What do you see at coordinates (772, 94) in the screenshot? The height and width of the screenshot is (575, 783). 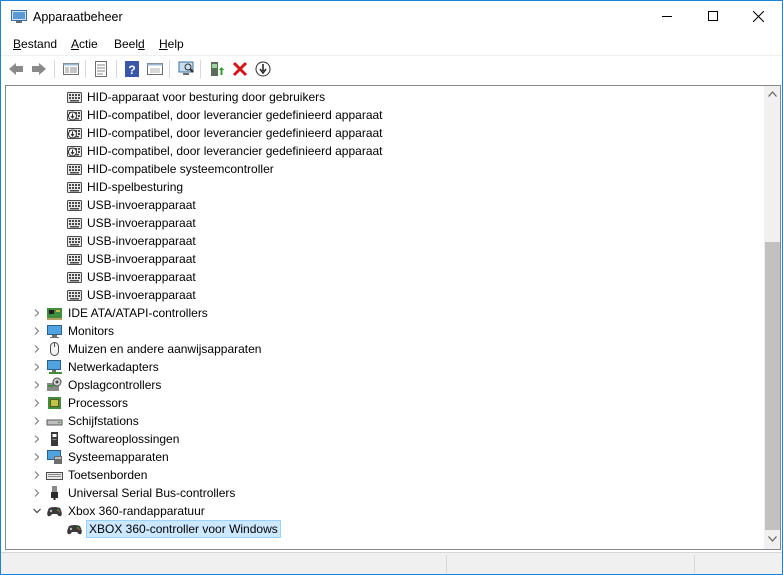 I see `scroll-up-icon` at bounding box center [772, 94].